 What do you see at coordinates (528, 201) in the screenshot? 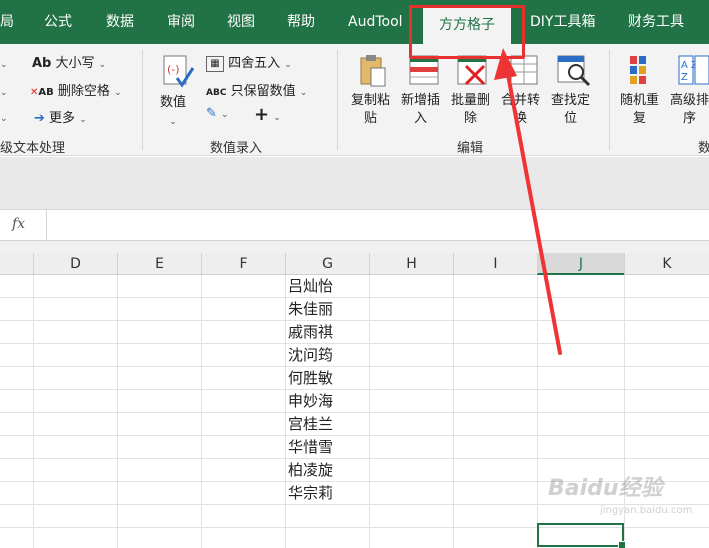
I see `annotation-arrow` at bounding box center [528, 201].